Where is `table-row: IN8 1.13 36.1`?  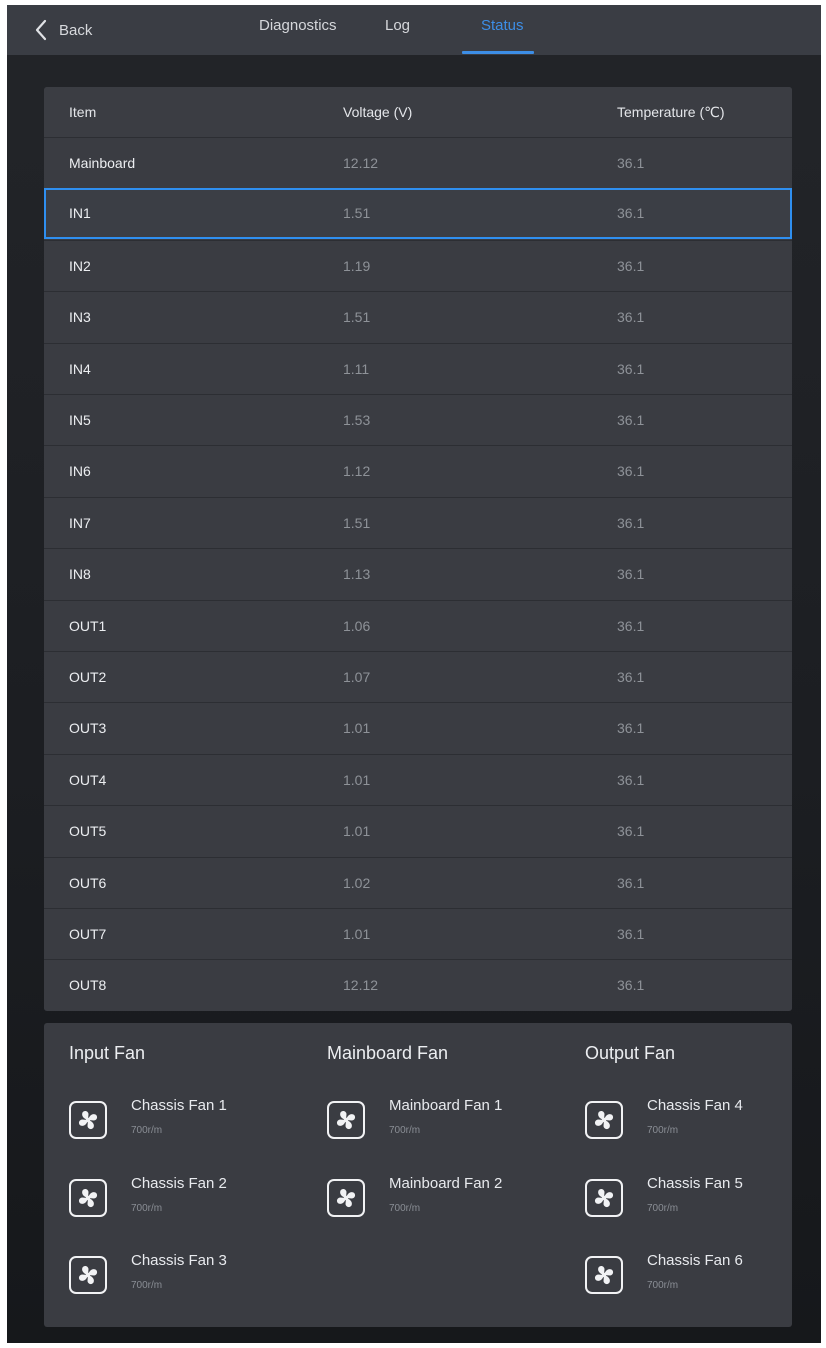 table-row: IN8 1.13 36.1 is located at coordinates (418, 574).